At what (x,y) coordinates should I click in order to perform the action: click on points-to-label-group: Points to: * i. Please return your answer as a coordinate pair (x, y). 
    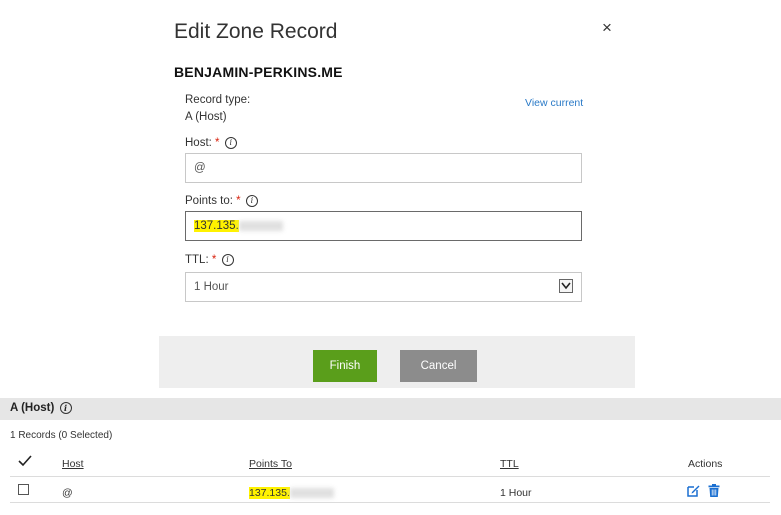
    Looking at the image, I should click on (221, 201).